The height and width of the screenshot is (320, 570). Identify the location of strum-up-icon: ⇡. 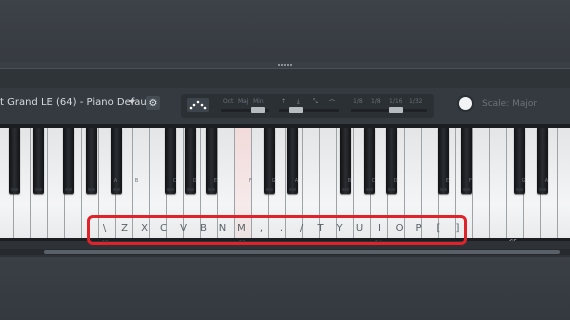
(283, 101).